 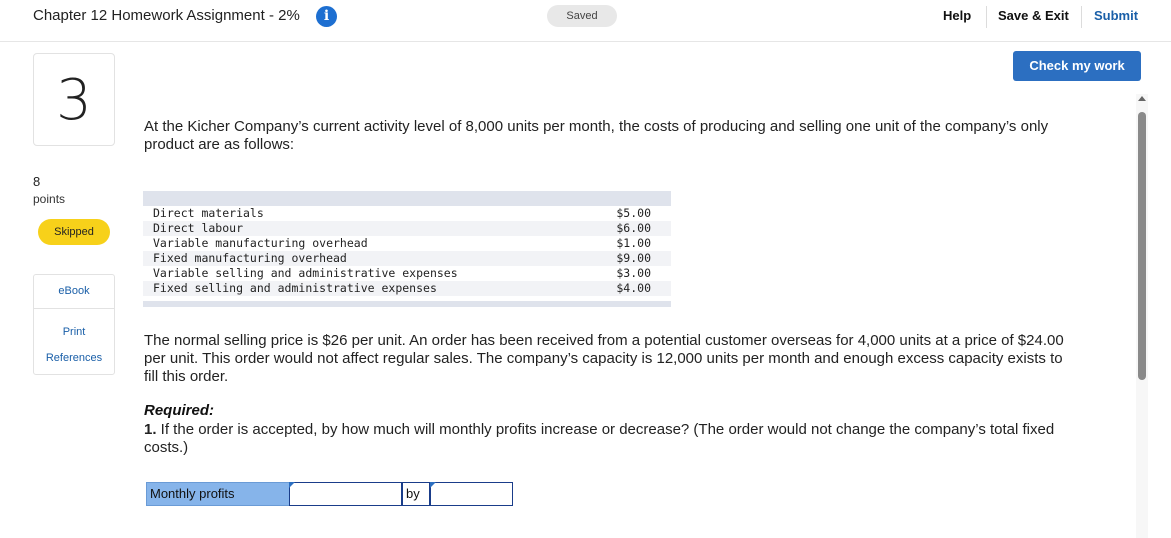 What do you see at coordinates (250, 258) in the screenshot?
I see `cost-label: Fixed manufacturing overhead` at bounding box center [250, 258].